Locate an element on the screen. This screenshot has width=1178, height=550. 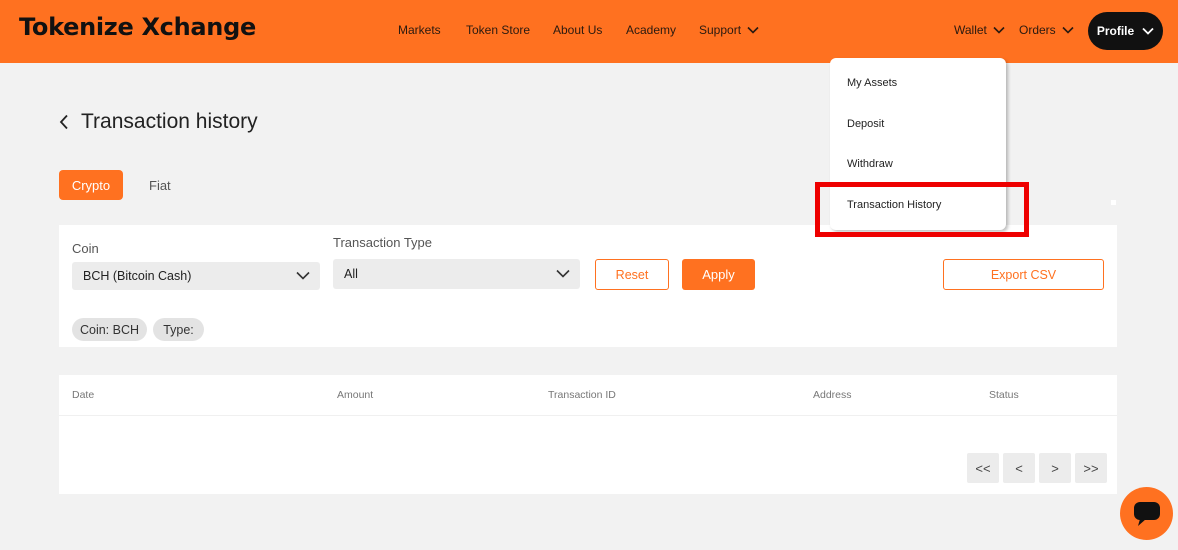
nav-orders-label: Orders is located at coordinates (1037, 30).